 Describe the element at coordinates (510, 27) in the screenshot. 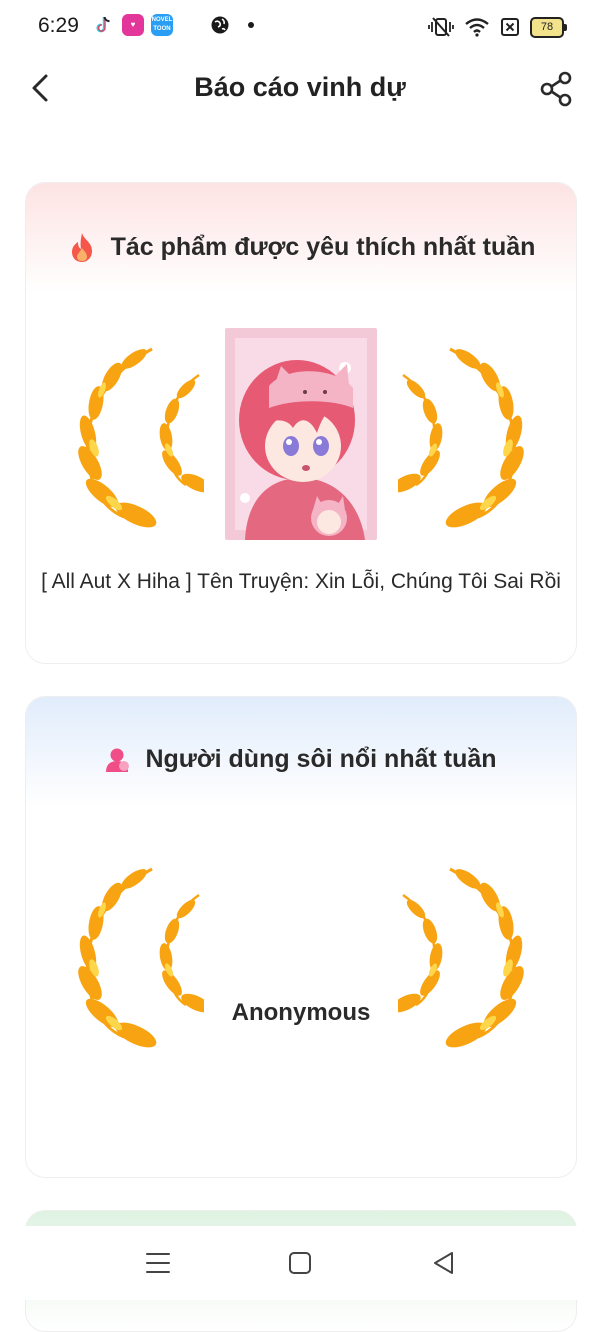

I see `sim-off-icon` at that location.